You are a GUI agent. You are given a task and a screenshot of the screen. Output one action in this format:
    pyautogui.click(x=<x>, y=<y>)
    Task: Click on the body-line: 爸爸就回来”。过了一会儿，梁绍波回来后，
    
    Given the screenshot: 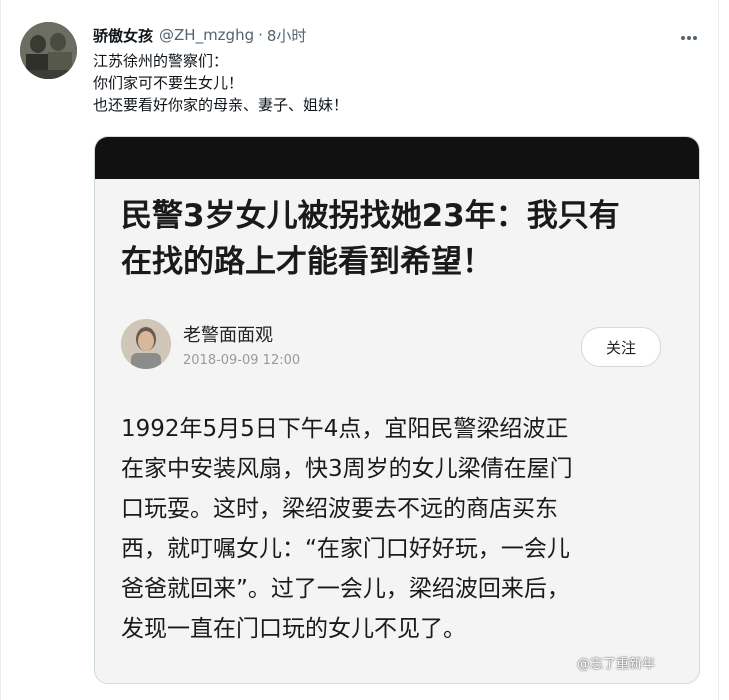 What is the action you would take?
    pyautogui.click(x=345, y=589)
    